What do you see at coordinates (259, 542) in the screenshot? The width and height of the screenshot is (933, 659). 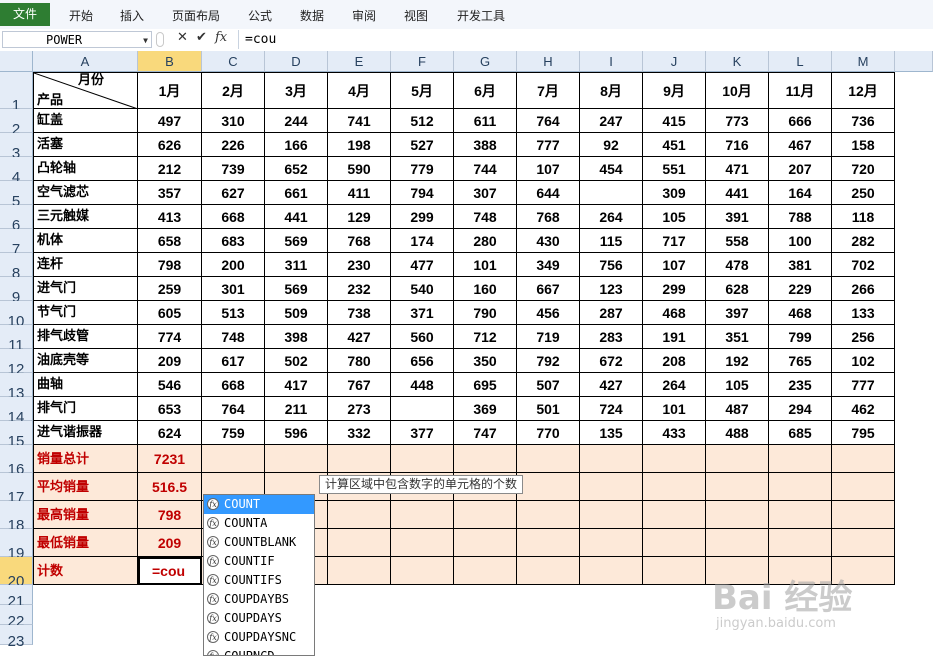 I see `autocomplete-item: fx COUNTBLANK` at bounding box center [259, 542].